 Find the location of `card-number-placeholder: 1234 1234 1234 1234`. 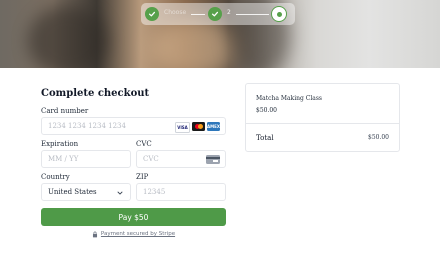

card-number-placeholder: 1234 1234 1234 1234 is located at coordinates (87, 126).